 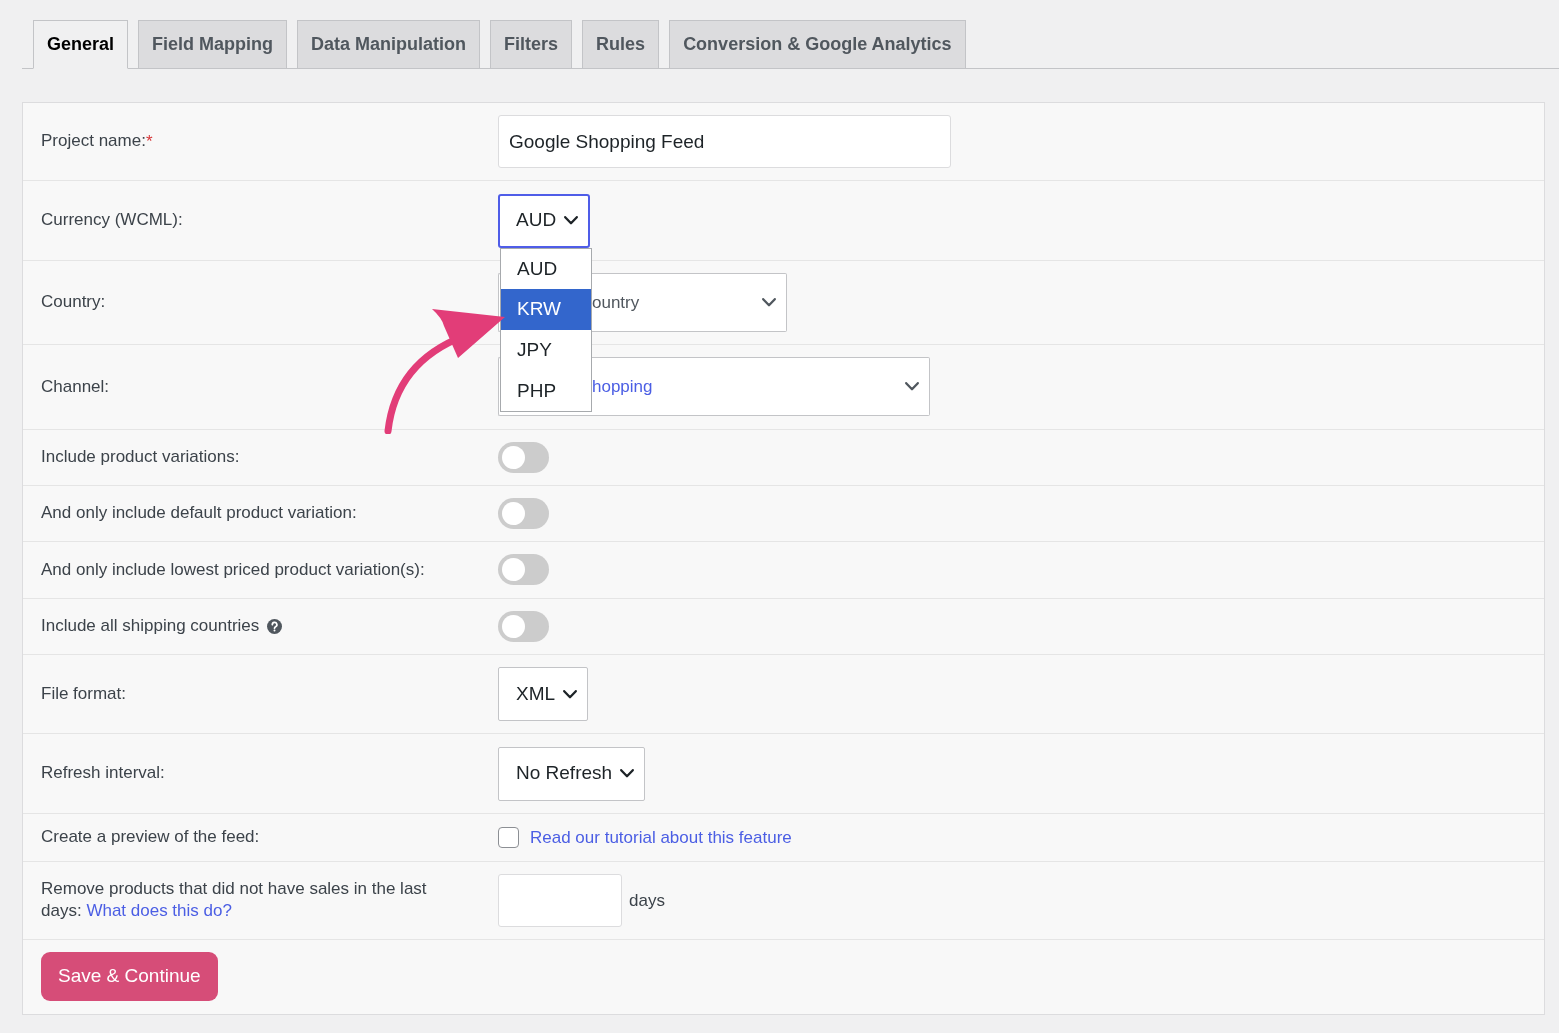 I want to click on unit-label: days, so click(x=647, y=900).